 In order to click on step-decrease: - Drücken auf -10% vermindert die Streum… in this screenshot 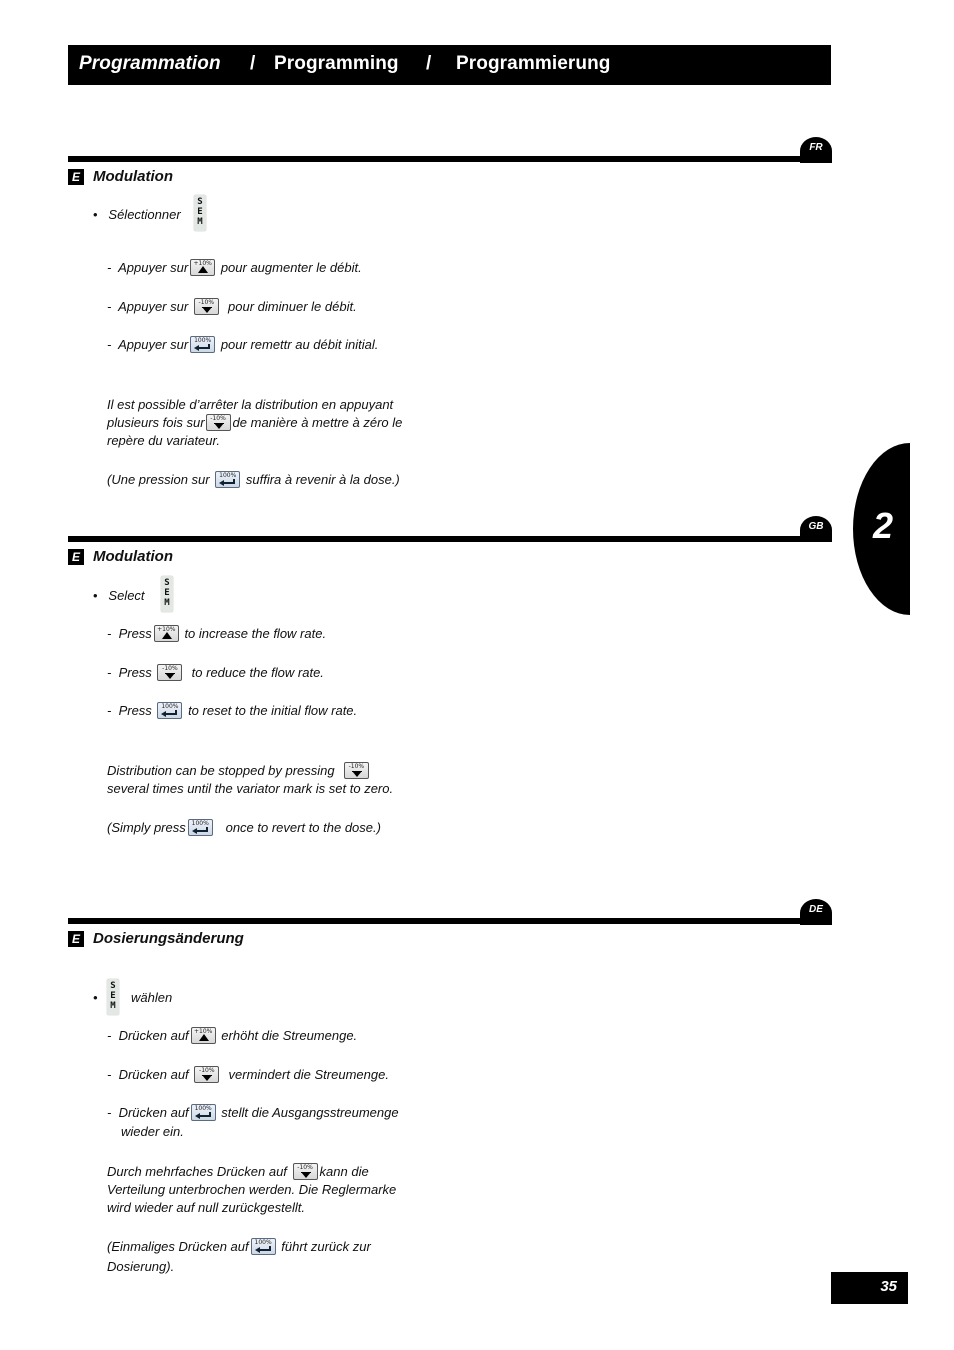, I will do `click(248, 1075)`.